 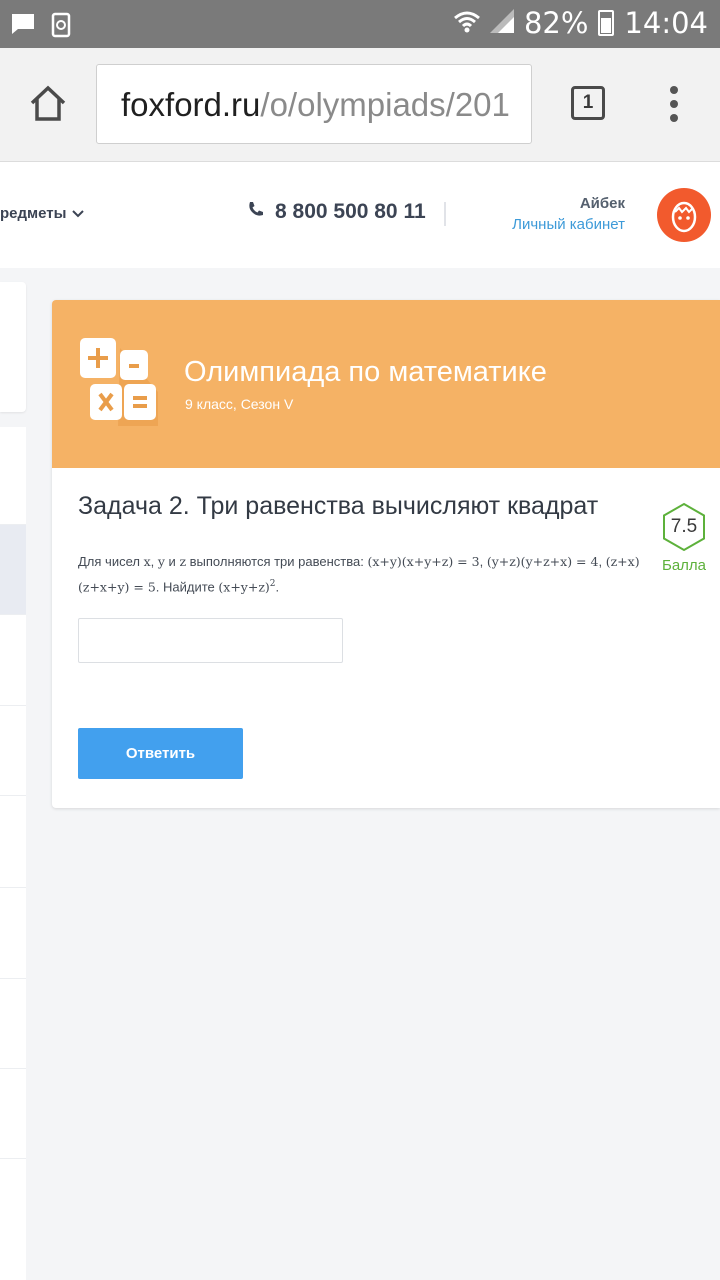 I want to click on home-icon, so click(x=48, y=104).